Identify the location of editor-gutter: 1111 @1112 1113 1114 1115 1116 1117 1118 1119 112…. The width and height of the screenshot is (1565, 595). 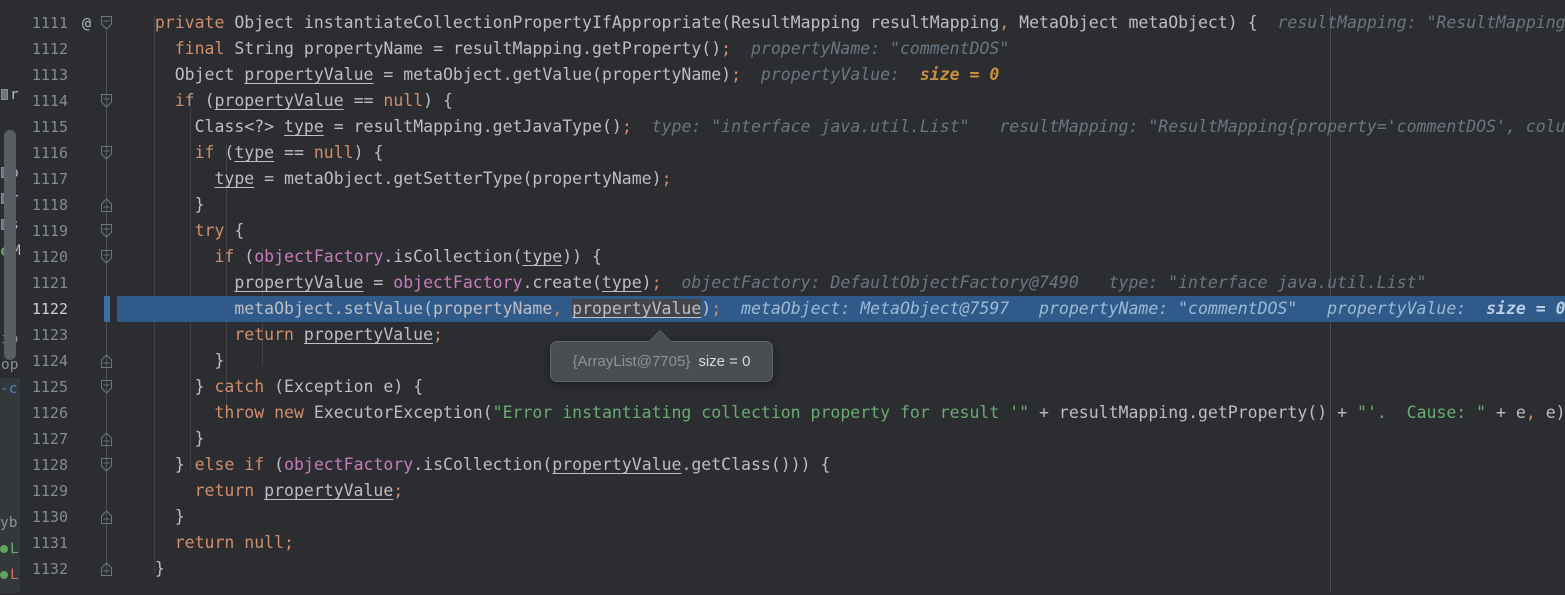
(77, 297).